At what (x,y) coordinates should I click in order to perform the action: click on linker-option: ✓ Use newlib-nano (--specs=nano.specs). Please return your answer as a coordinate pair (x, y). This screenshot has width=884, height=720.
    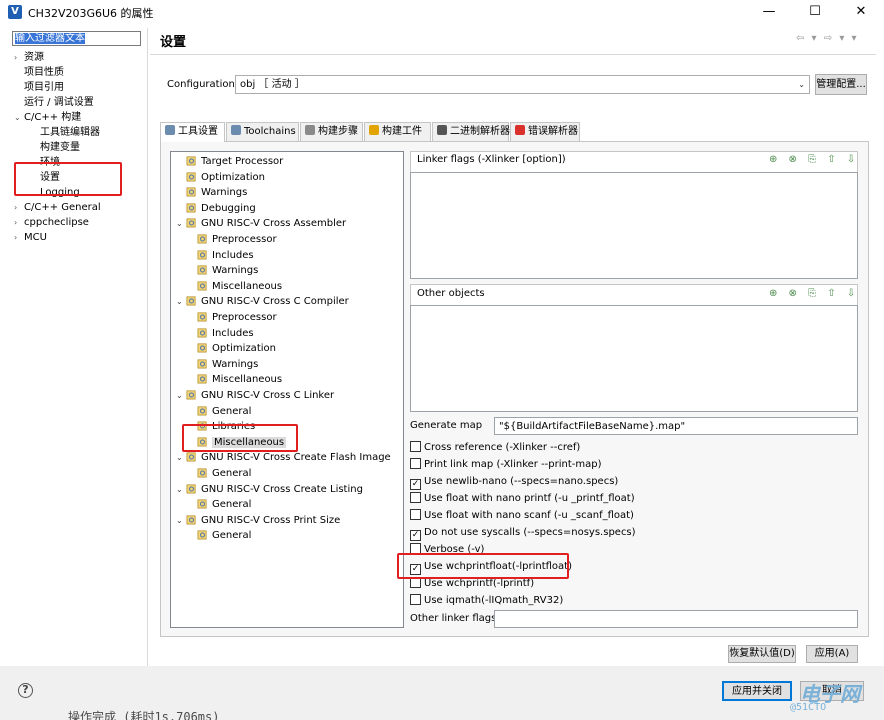
    Looking at the image, I should click on (514, 482).